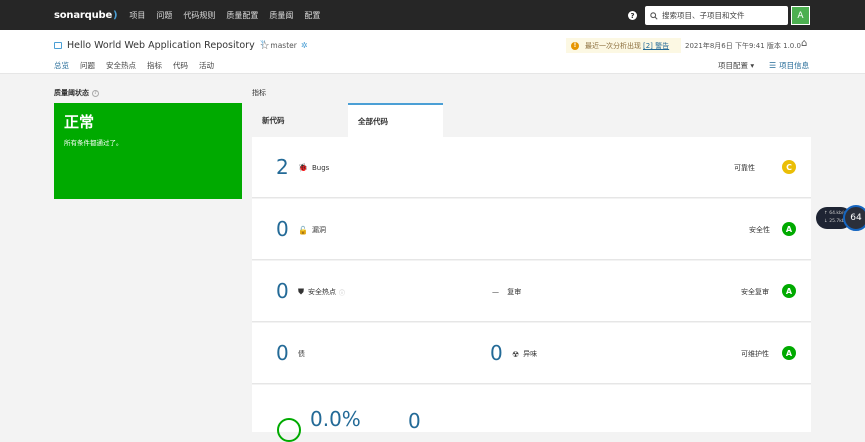  What do you see at coordinates (282, 291) in the screenshot?
I see `hotspots-count: 0` at bounding box center [282, 291].